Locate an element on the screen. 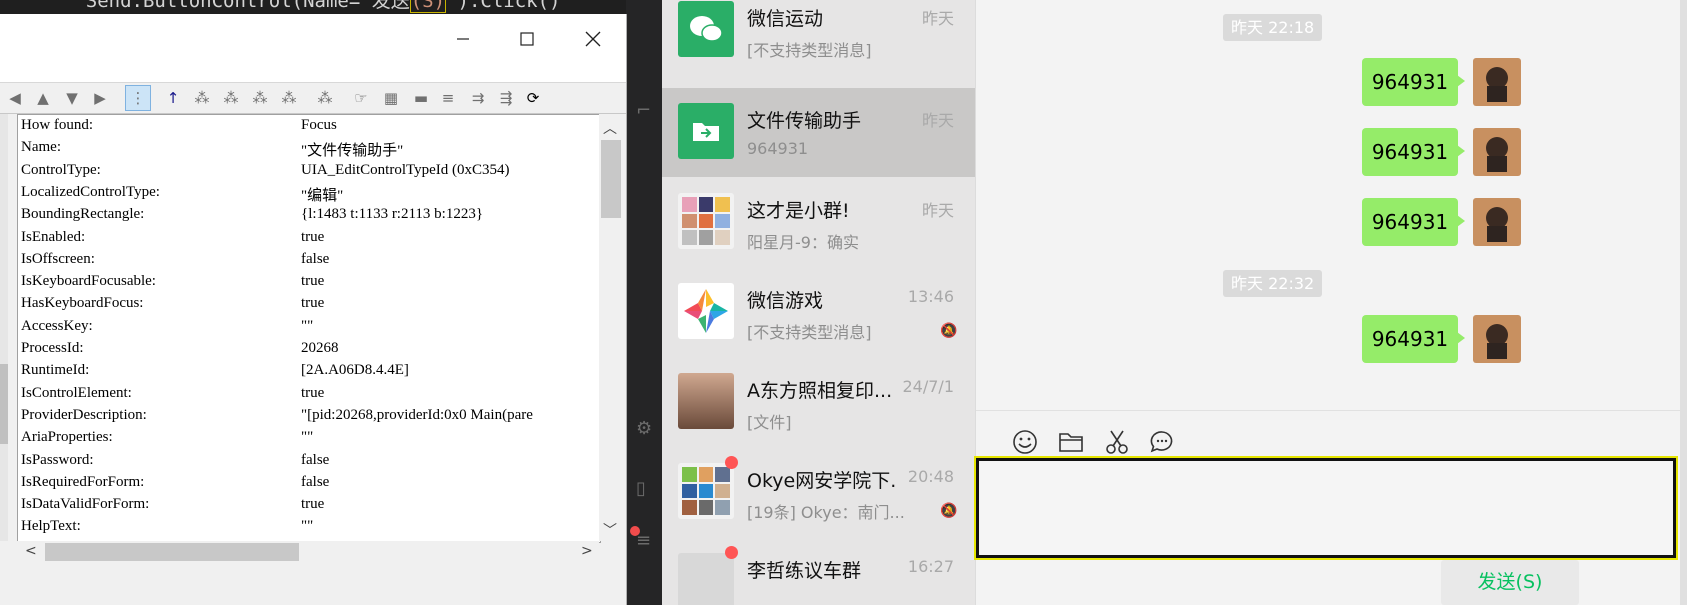 This screenshot has width=1687, height=605. code-highlight: (S) is located at coordinates (428, 6).